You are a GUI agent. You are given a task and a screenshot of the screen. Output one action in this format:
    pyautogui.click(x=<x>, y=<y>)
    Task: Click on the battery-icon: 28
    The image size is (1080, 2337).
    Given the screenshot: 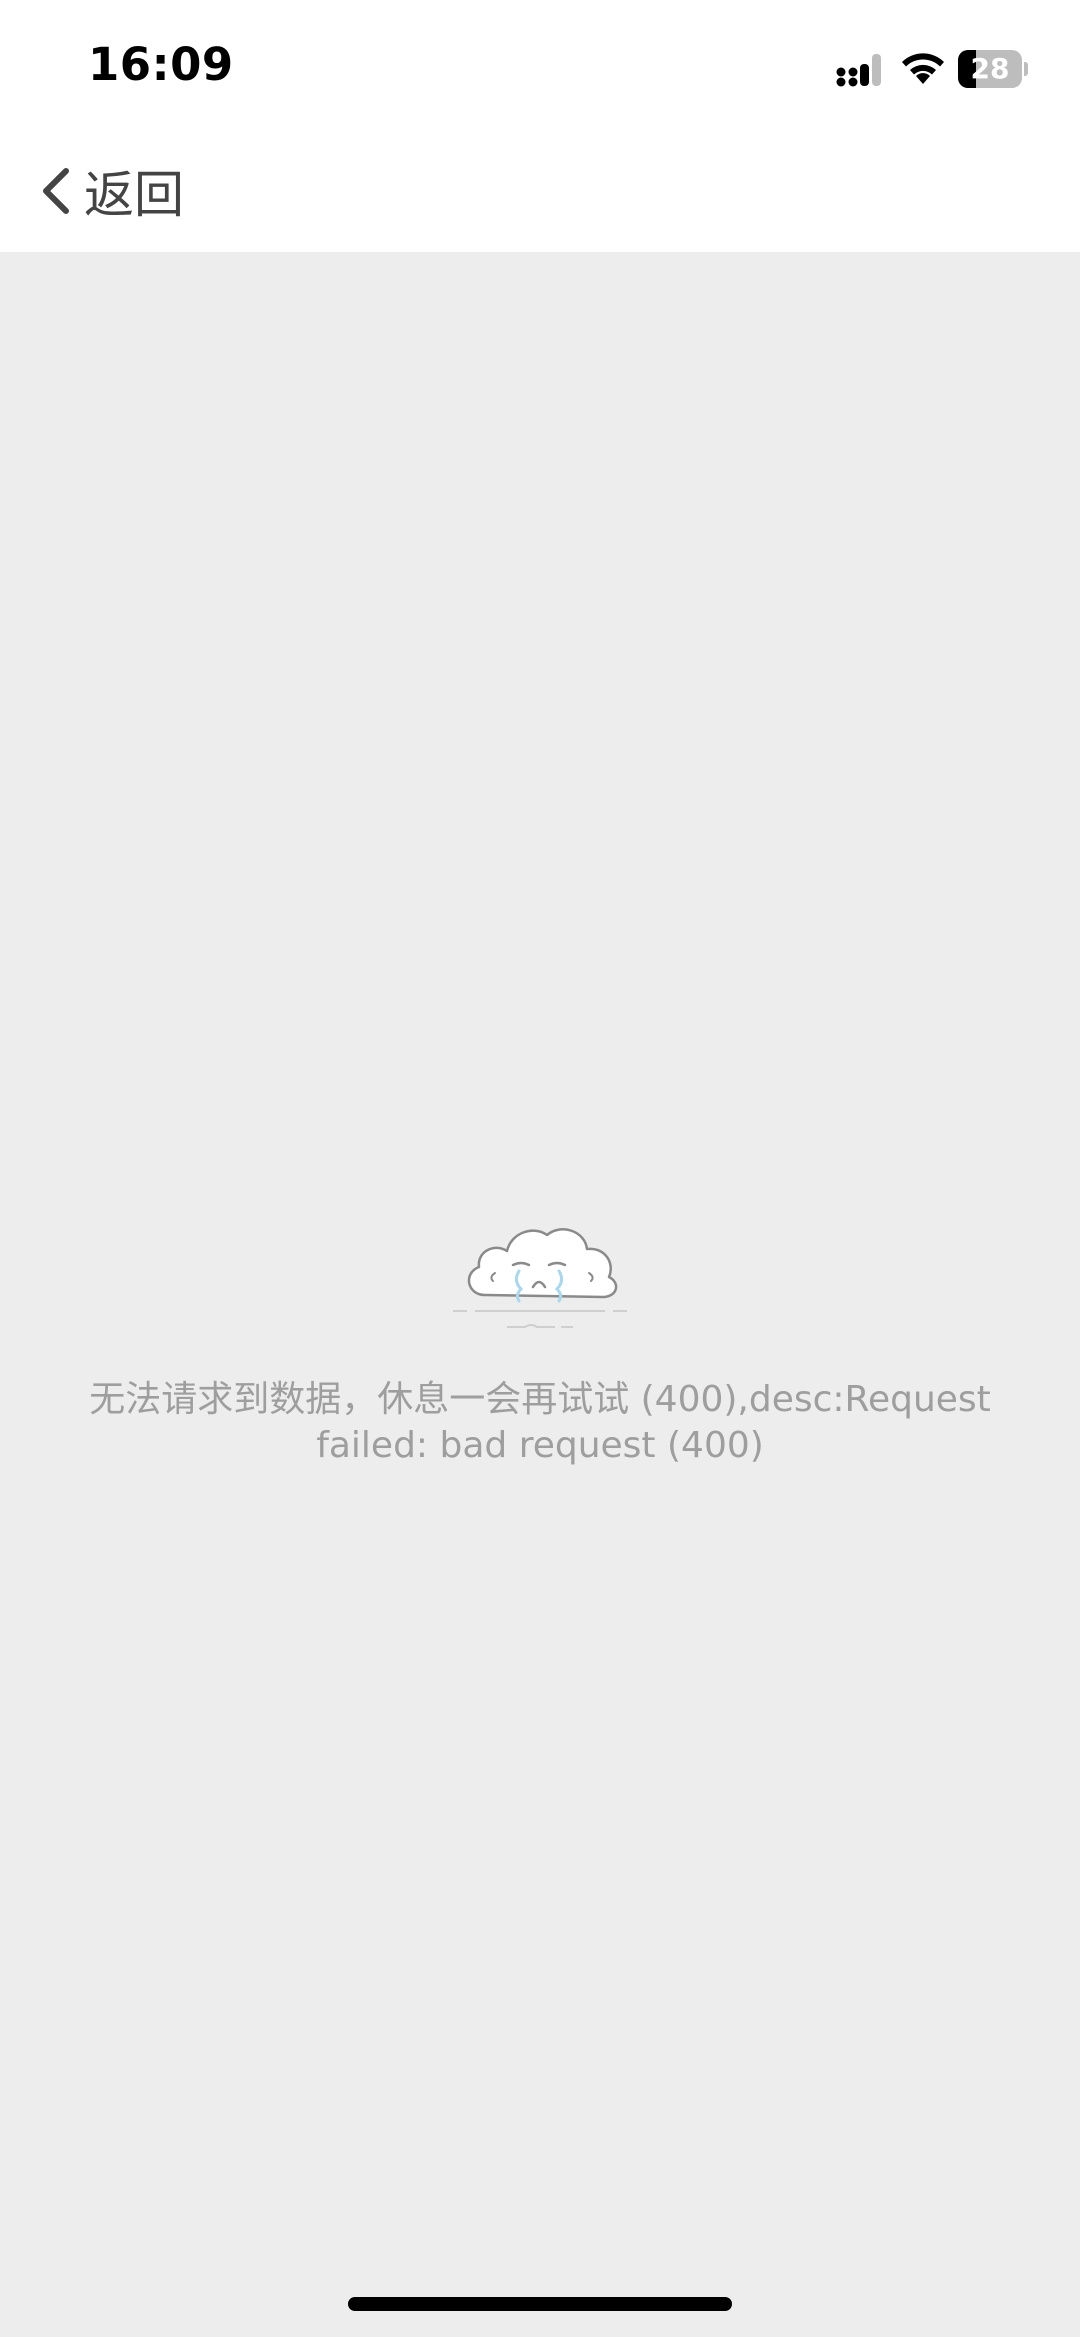 What is the action you would take?
    pyautogui.click(x=990, y=69)
    